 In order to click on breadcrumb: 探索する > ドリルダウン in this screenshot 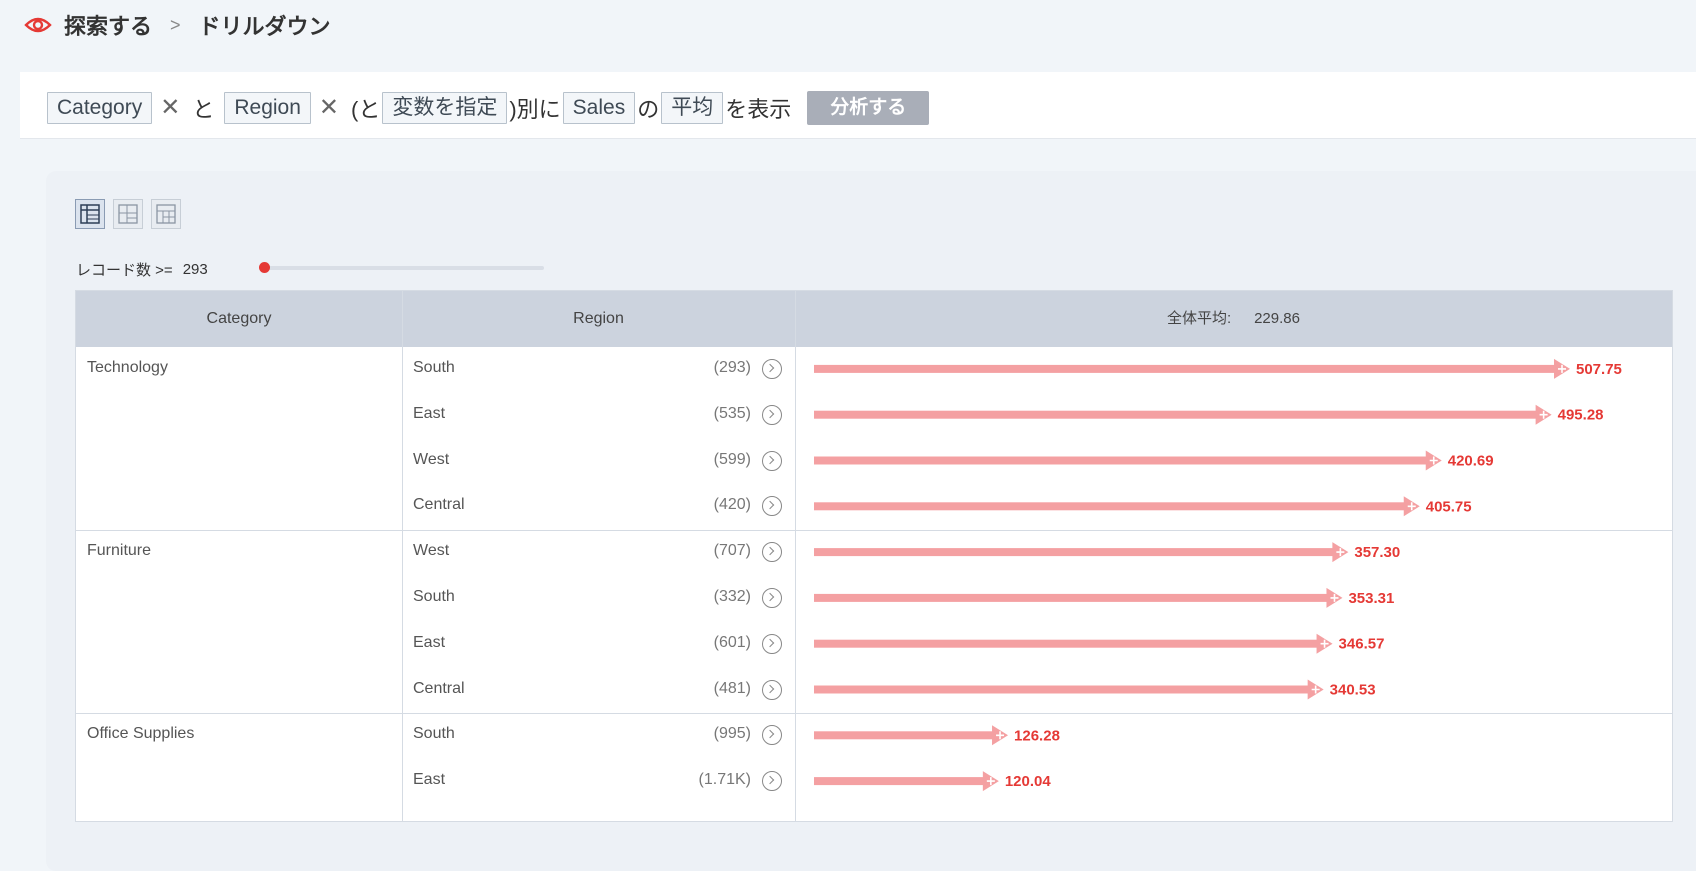, I will do `click(177, 25)`.